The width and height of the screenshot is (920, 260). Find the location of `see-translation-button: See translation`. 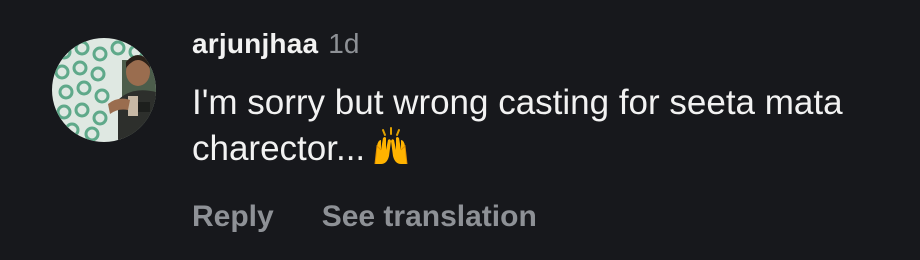

see-translation-button: See translation is located at coordinates (429, 217).